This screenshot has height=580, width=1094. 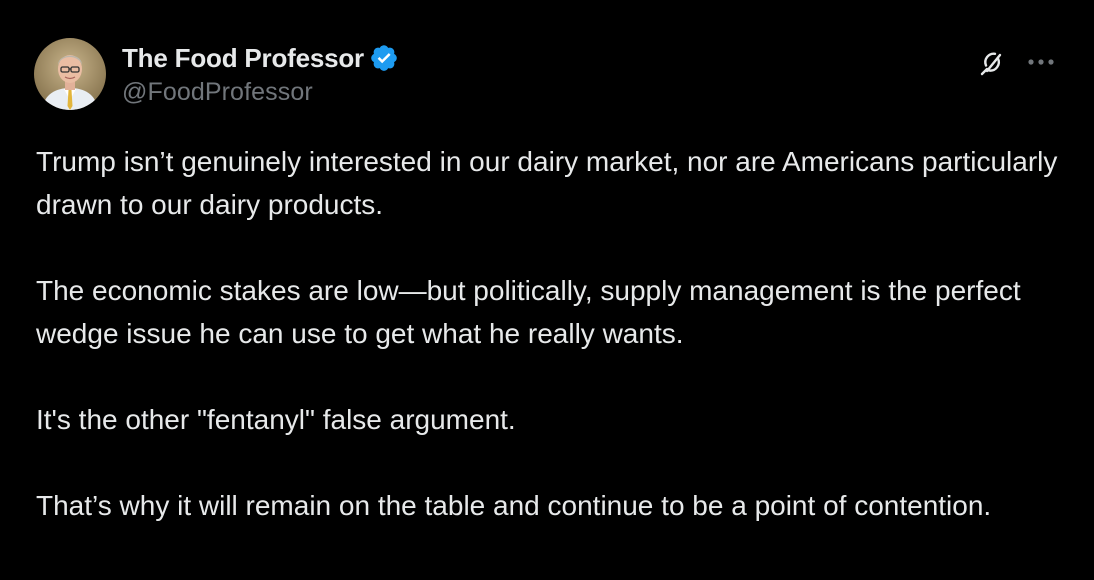 What do you see at coordinates (243, 58) in the screenshot?
I see `display-name: The Food Professor` at bounding box center [243, 58].